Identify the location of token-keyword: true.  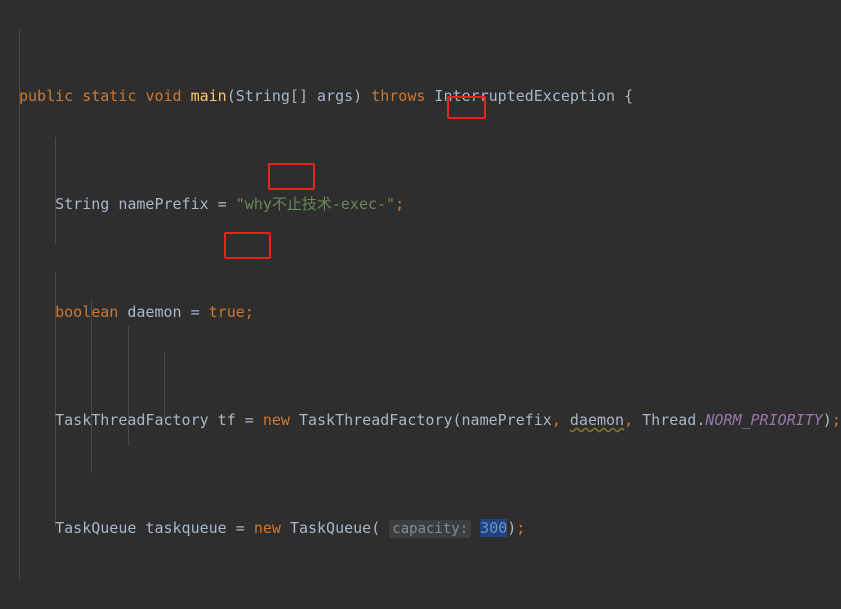
(226, 312).